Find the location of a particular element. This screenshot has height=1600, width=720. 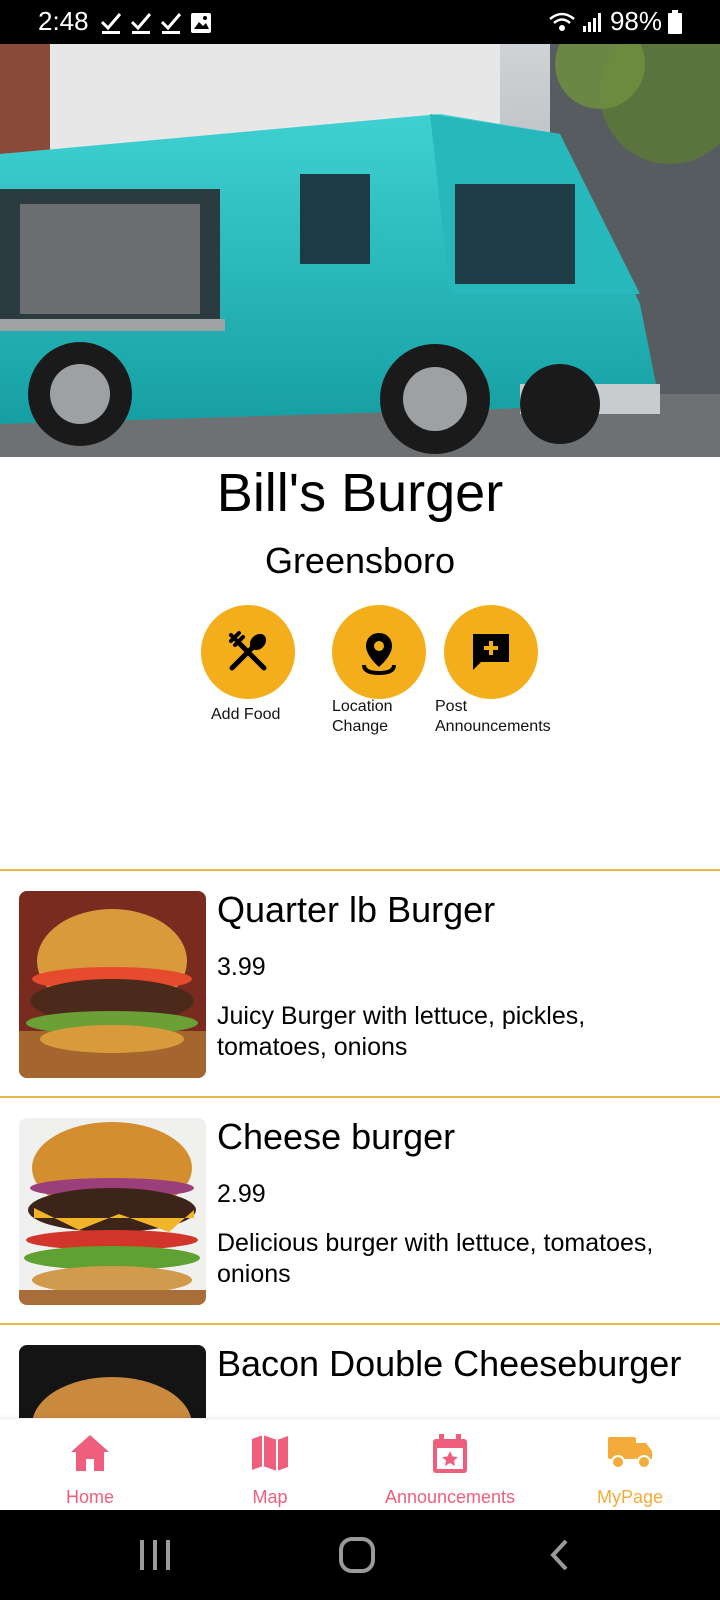

status-right: 98% is located at coordinates (615, 21).